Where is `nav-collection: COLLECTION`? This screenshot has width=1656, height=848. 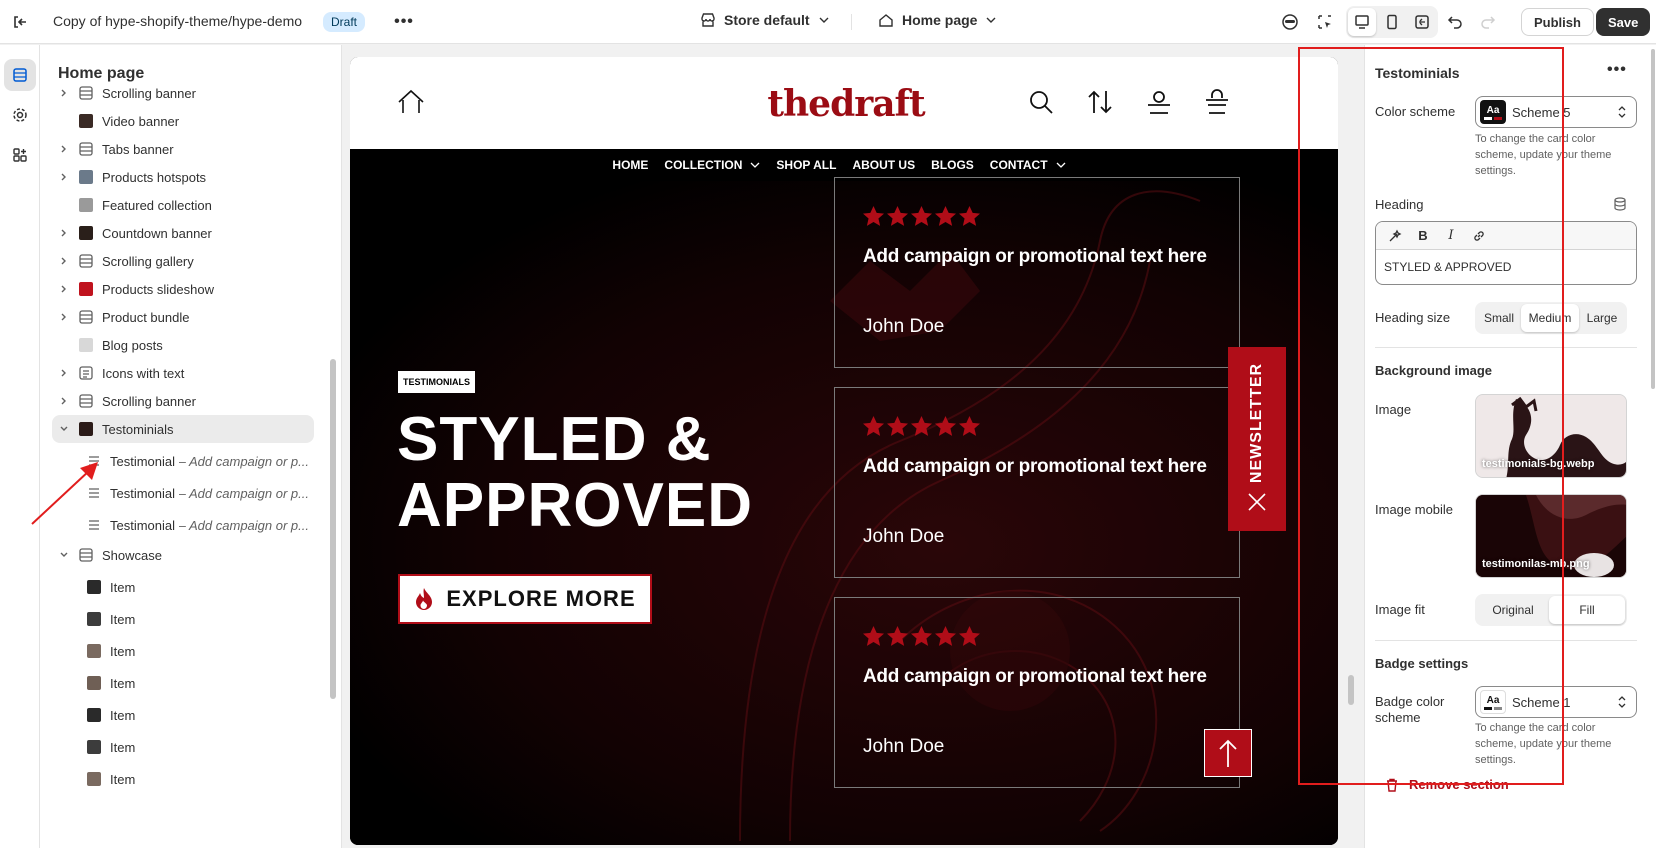 nav-collection: COLLECTION is located at coordinates (712, 165).